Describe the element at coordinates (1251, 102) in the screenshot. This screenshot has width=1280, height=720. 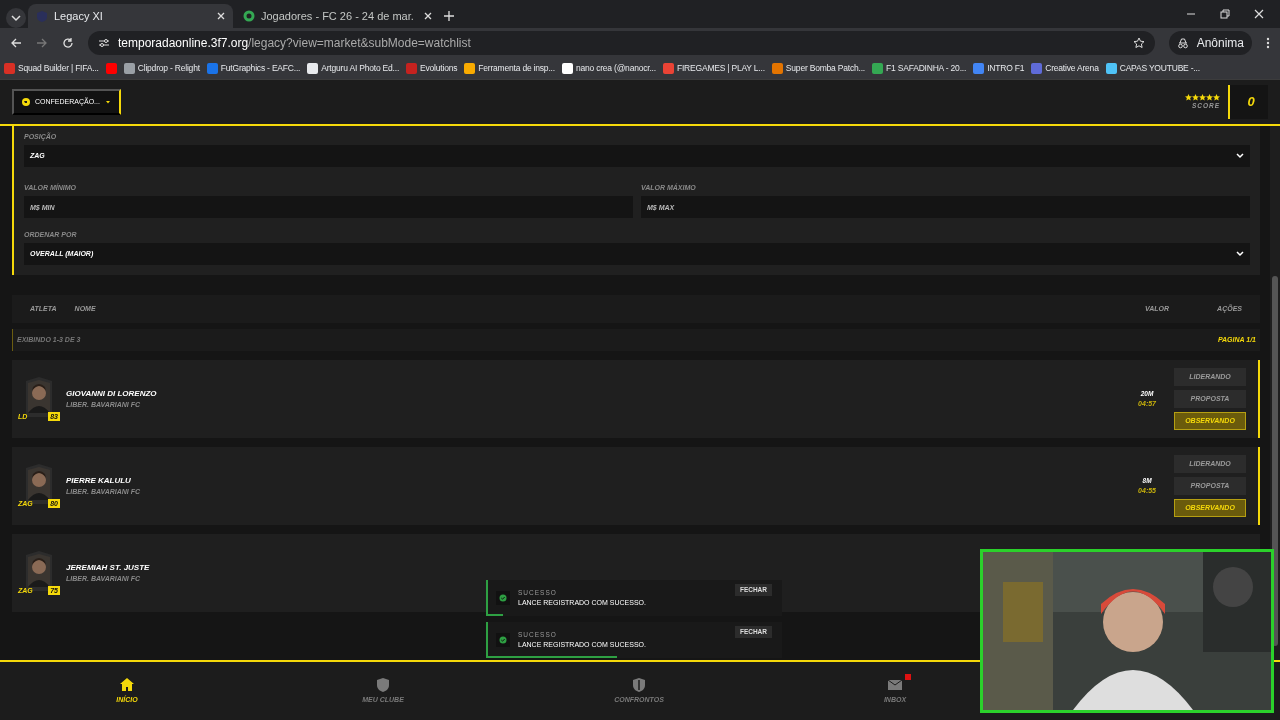
I see `coin-count: 0` at that location.